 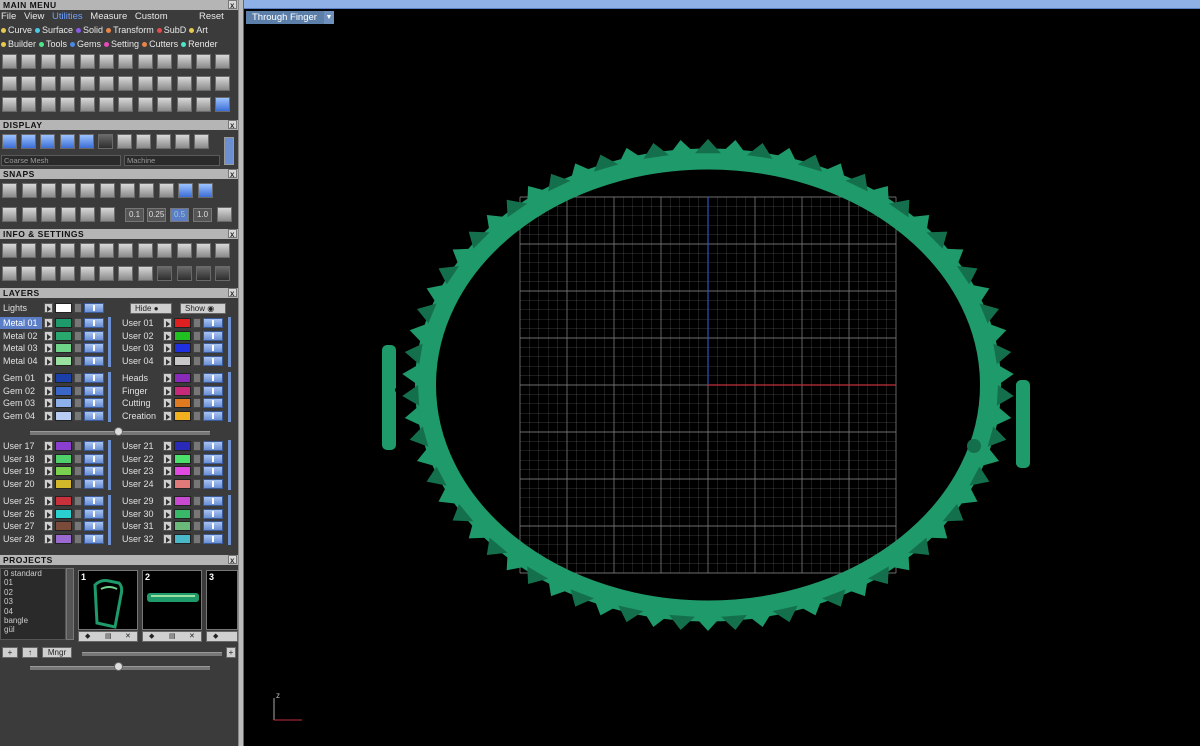 What do you see at coordinates (152, 654) in the screenshot?
I see `projects-scroll-track` at bounding box center [152, 654].